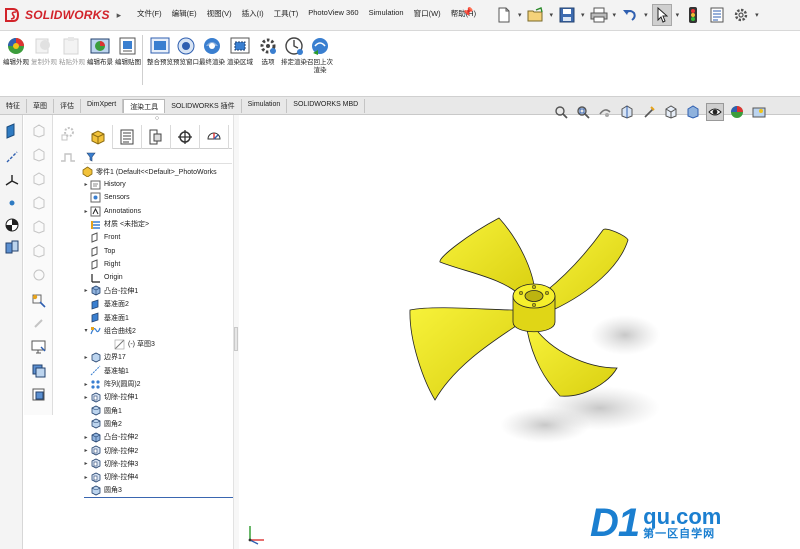 The width and height of the screenshot is (800, 549). Describe the element at coordinates (106, 197) in the screenshot. I see `tree-item: Sensors` at that location.